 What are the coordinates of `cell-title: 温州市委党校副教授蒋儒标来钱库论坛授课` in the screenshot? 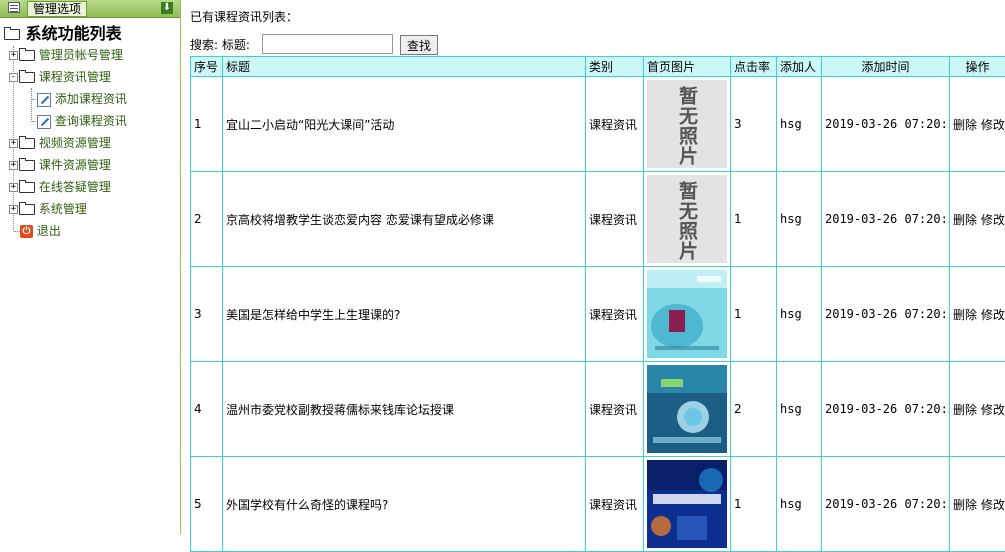 It's located at (404, 409).